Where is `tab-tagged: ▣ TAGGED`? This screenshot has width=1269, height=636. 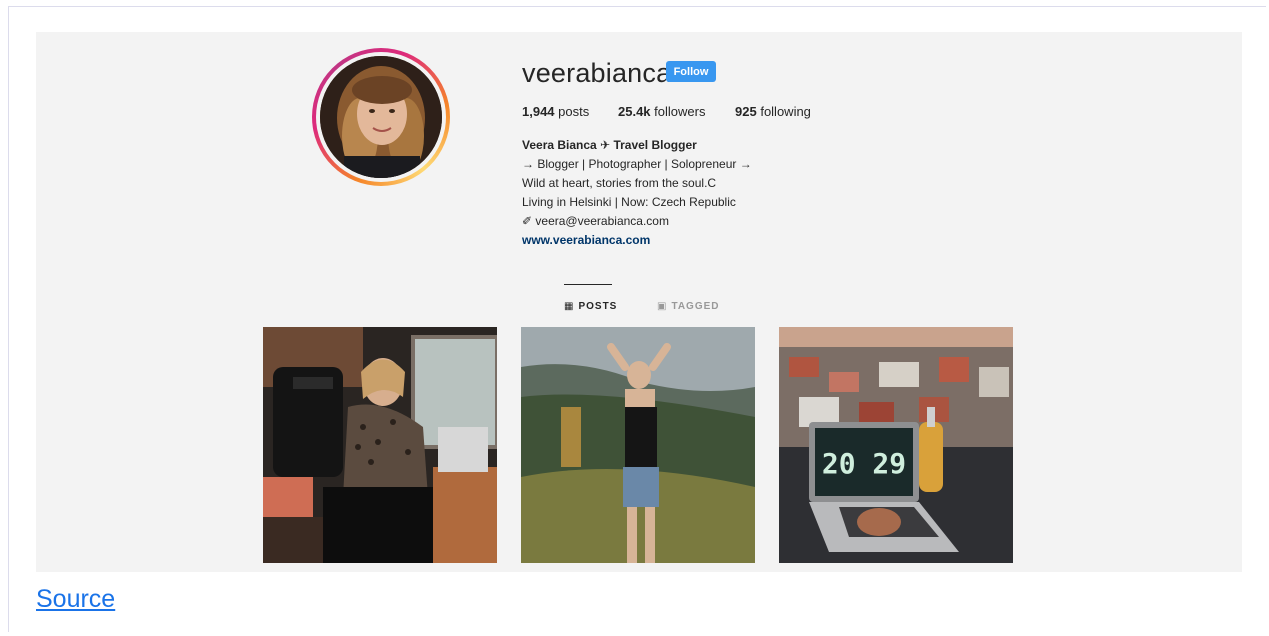 tab-tagged: ▣ TAGGED is located at coordinates (688, 306).